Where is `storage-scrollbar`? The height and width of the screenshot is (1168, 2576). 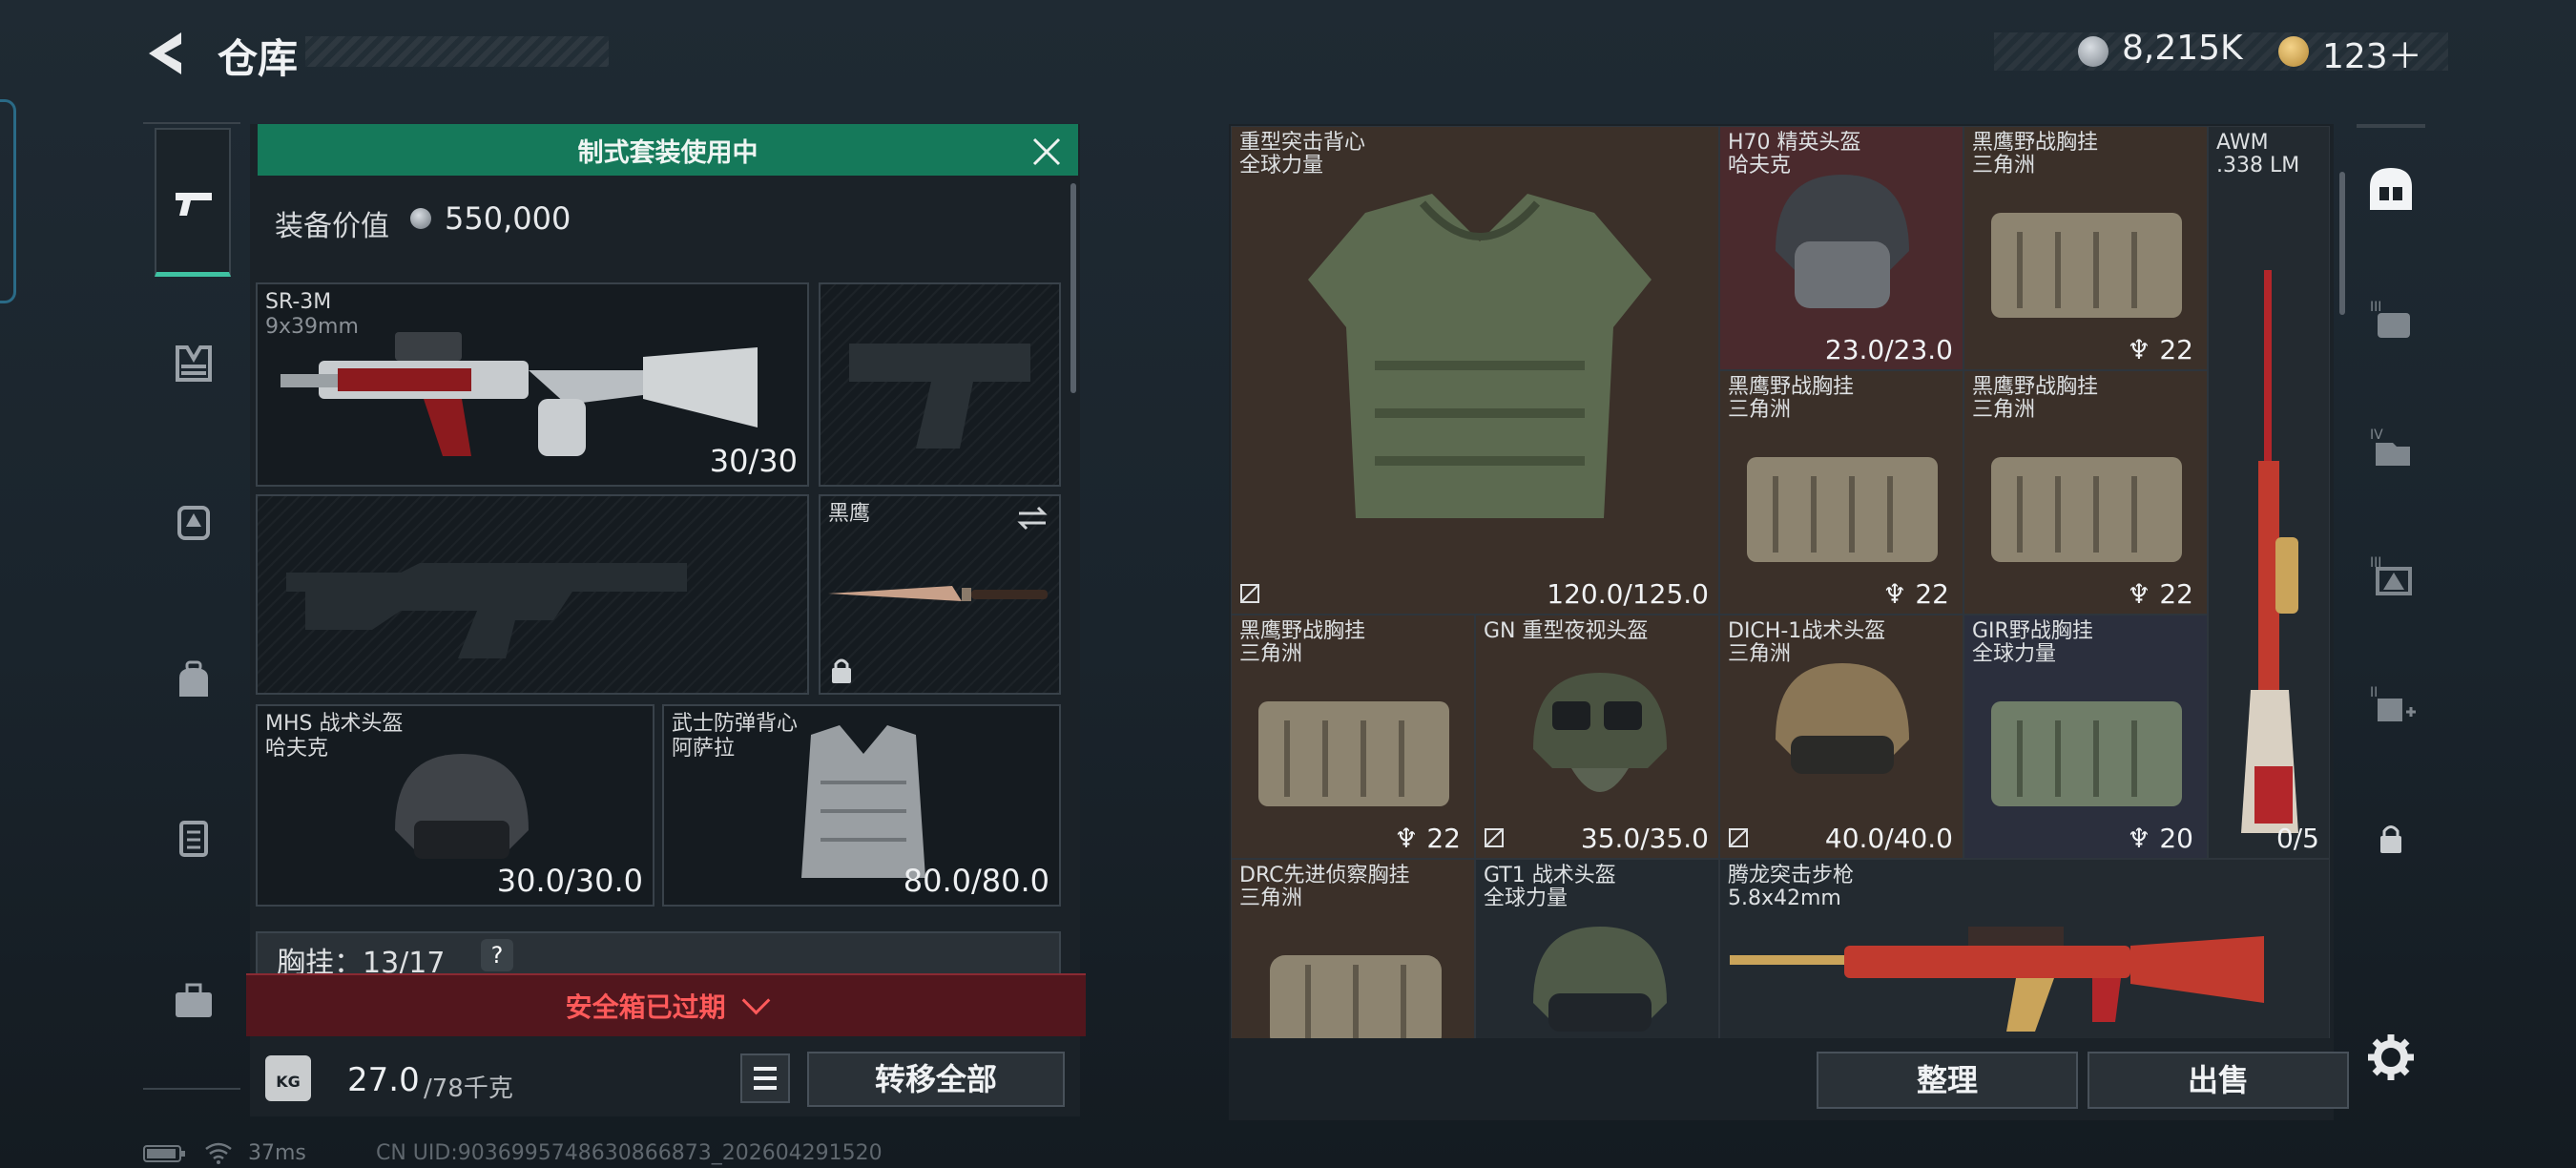
storage-scrollbar is located at coordinates (2342, 243).